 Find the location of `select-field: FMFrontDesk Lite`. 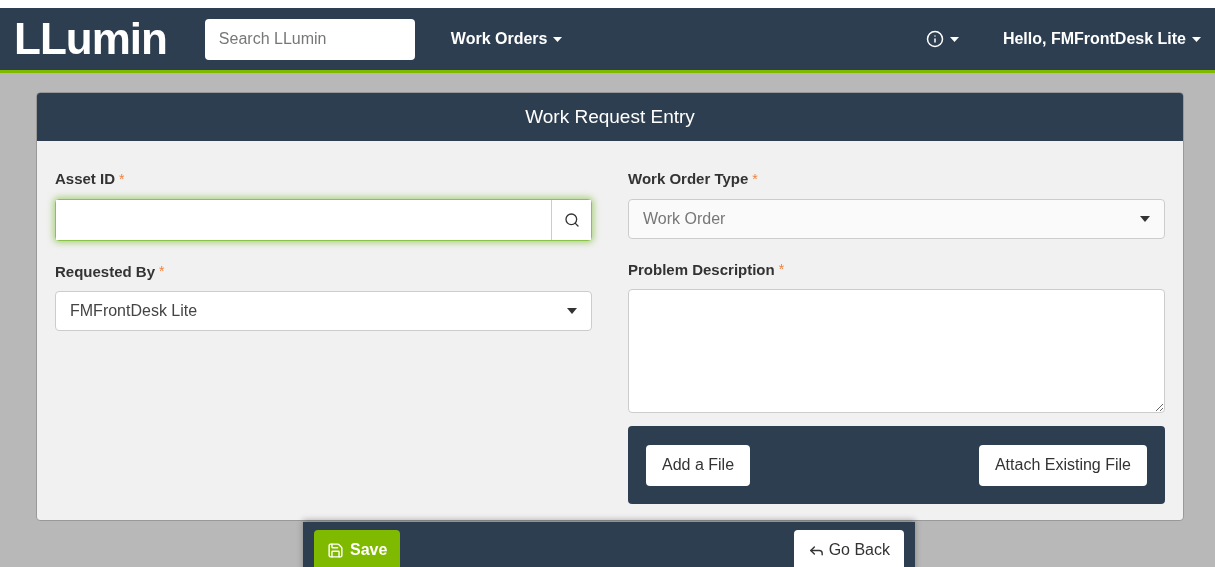

select-field: FMFrontDesk Lite is located at coordinates (323, 311).